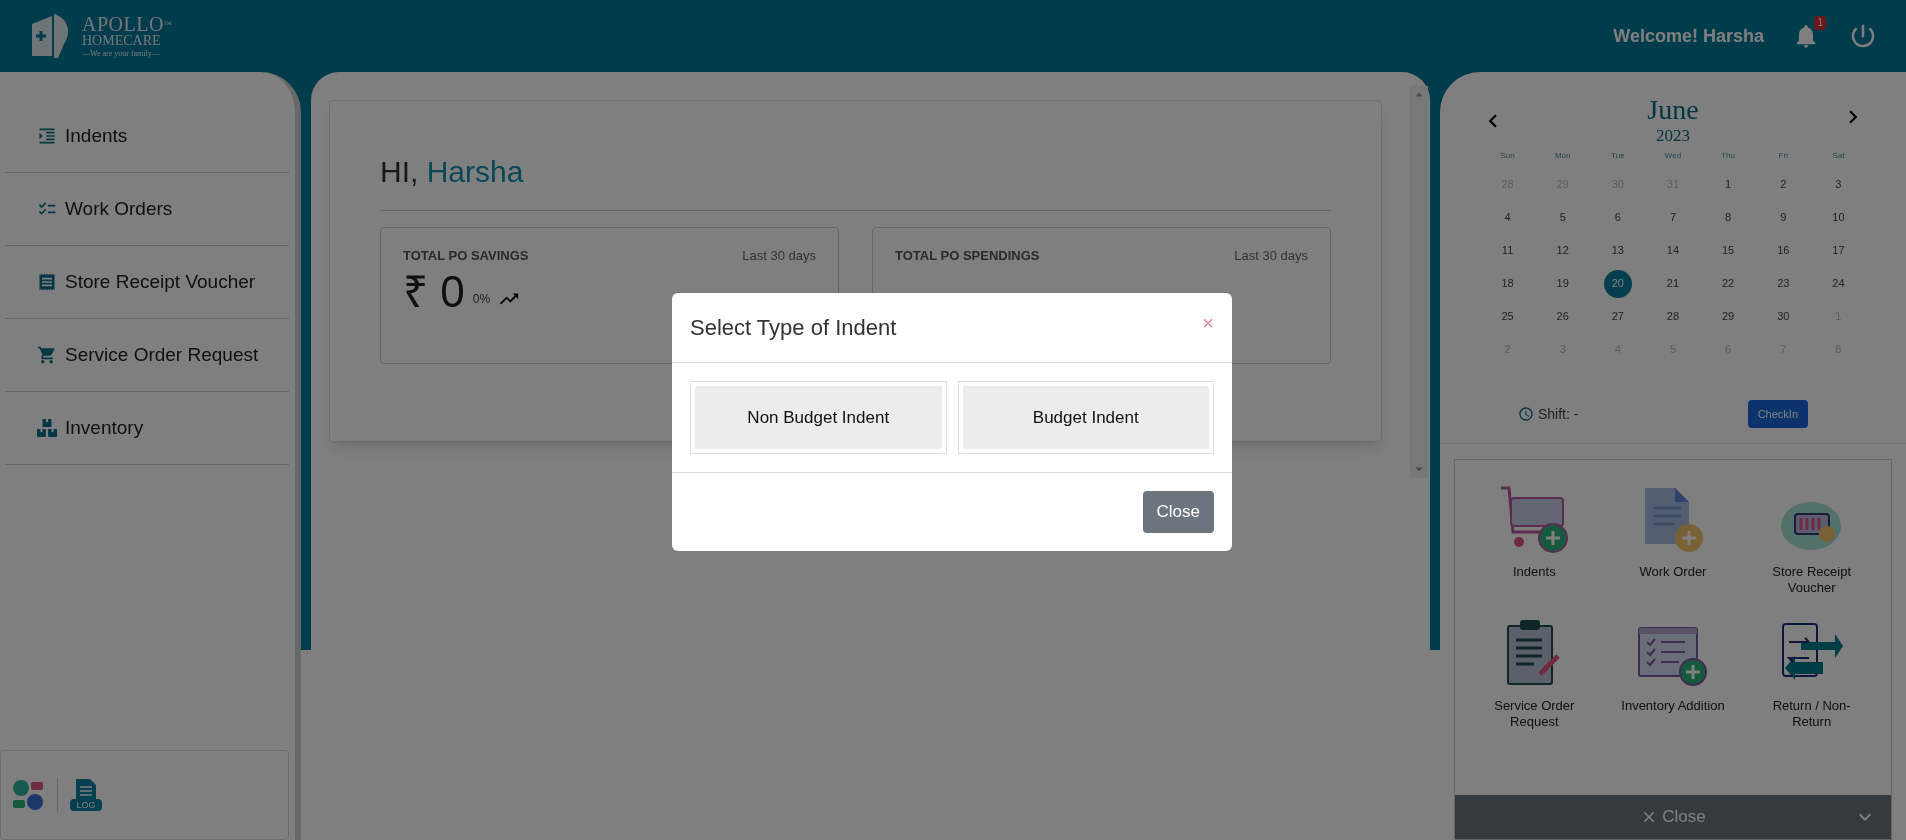  I want to click on calendar-day: 5, so click(1562, 217).